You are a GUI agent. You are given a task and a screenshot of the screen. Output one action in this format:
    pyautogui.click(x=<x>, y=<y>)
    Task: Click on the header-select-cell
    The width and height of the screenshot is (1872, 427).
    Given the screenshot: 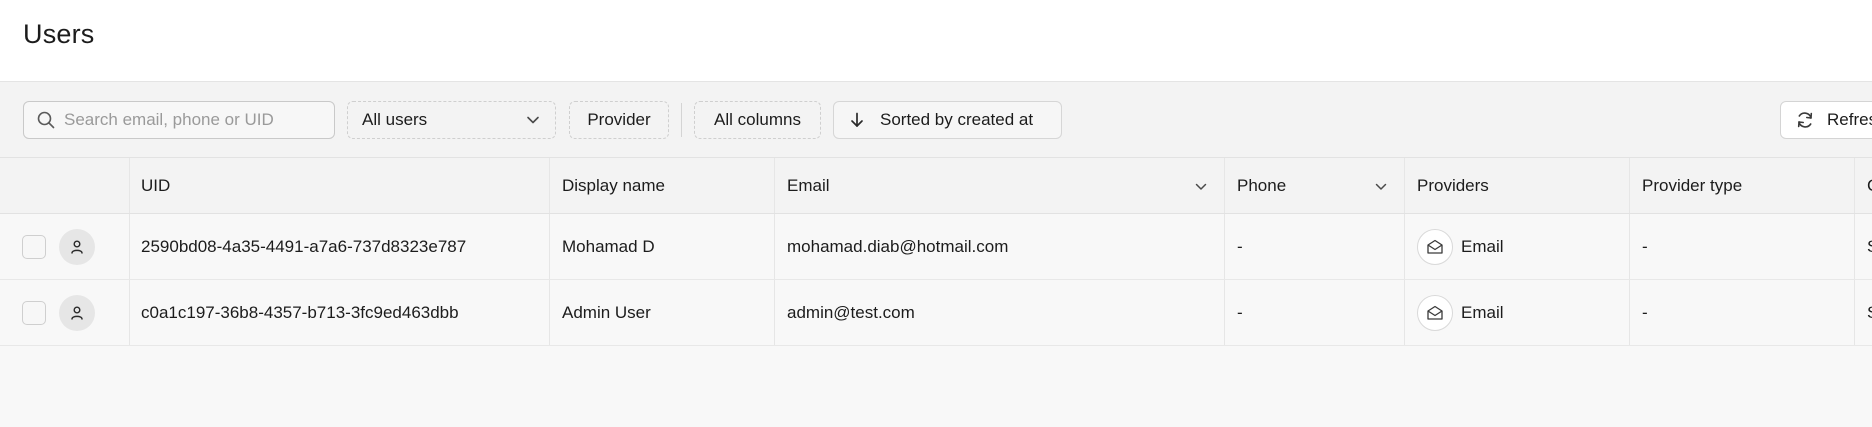 What is the action you would take?
    pyautogui.click(x=65, y=185)
    